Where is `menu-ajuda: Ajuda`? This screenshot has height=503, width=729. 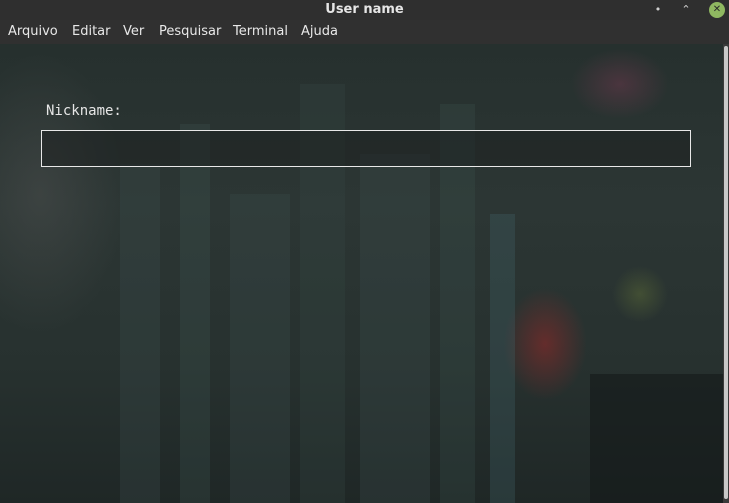 menu-ajuda: Ajuda is located at coordinates (319, 32).